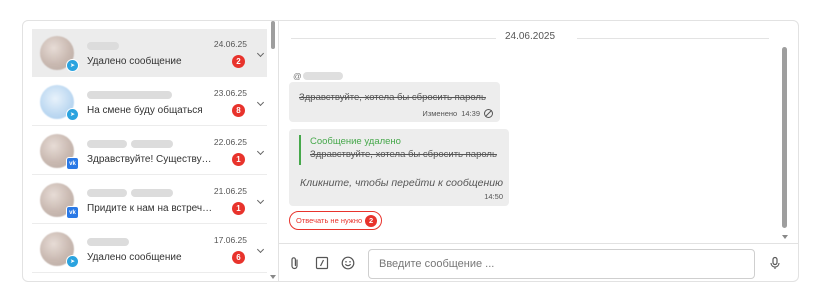  Describe the element at coordinates (274, 151) in the screenshot. I see `conversation-list-scrollbar` at that location.